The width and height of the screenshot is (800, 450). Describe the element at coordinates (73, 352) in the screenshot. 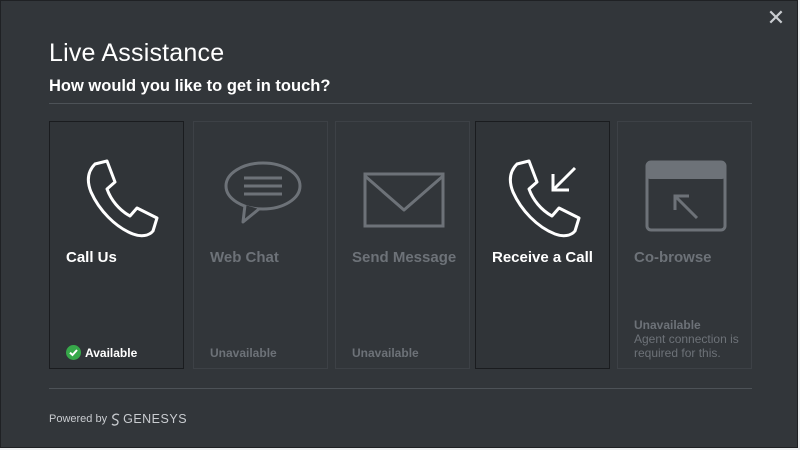

I see `check-icon` at that location.